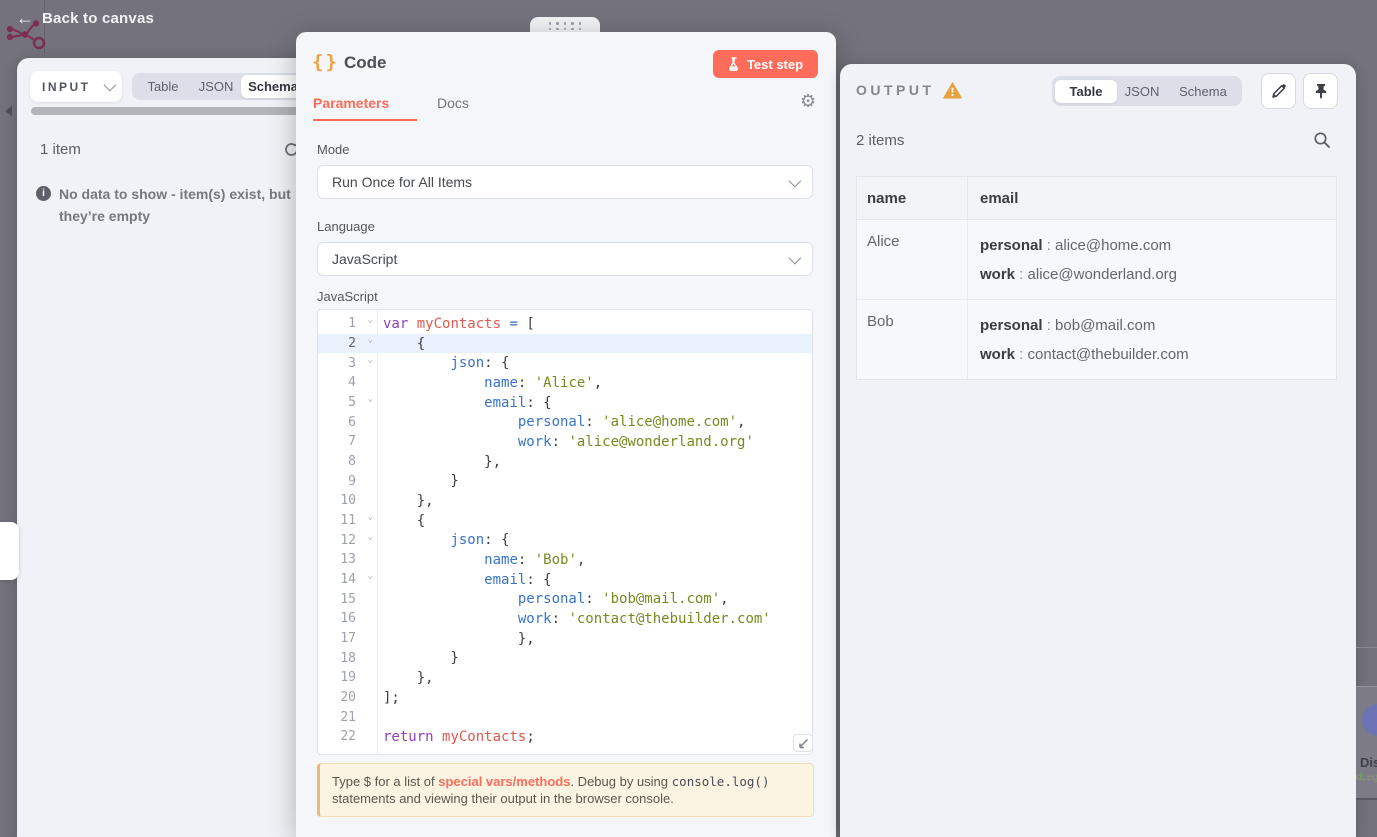 Image resolution: width=1377 pixels, height=837 pixels. What do you see at coordinates (565, 658) in the screenshot?
I see `code-line: 18 }` at bounding box center [565, 658].